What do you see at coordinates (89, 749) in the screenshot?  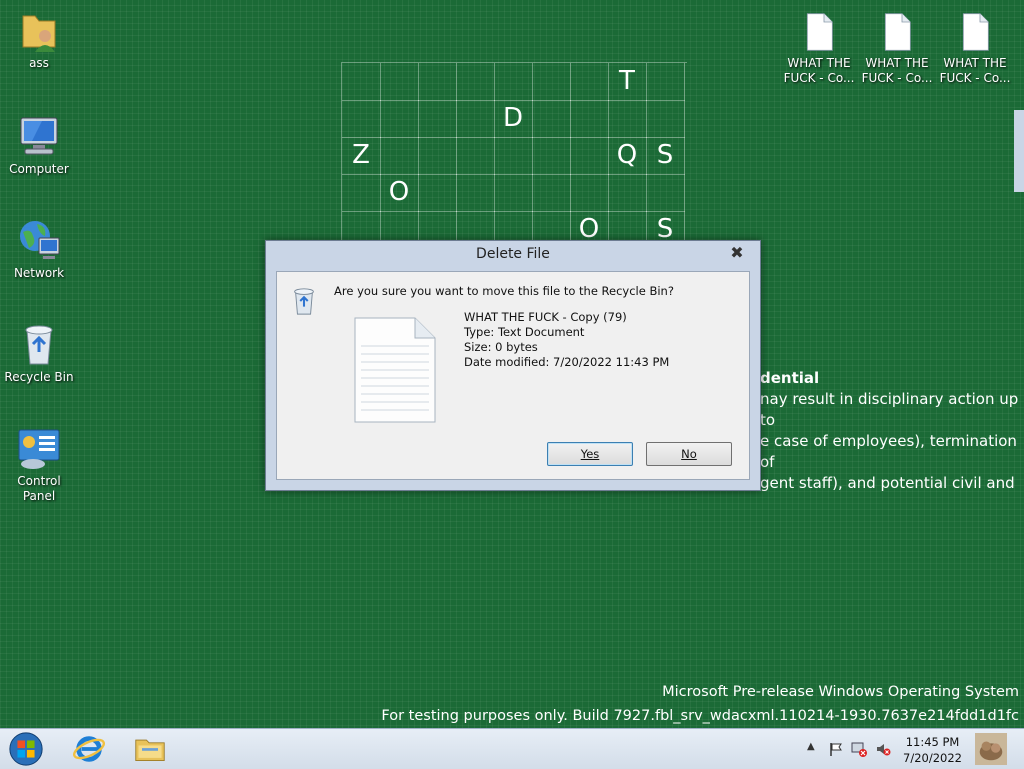 I see `internet-explorer-icon` at bounding box center [89, 749].